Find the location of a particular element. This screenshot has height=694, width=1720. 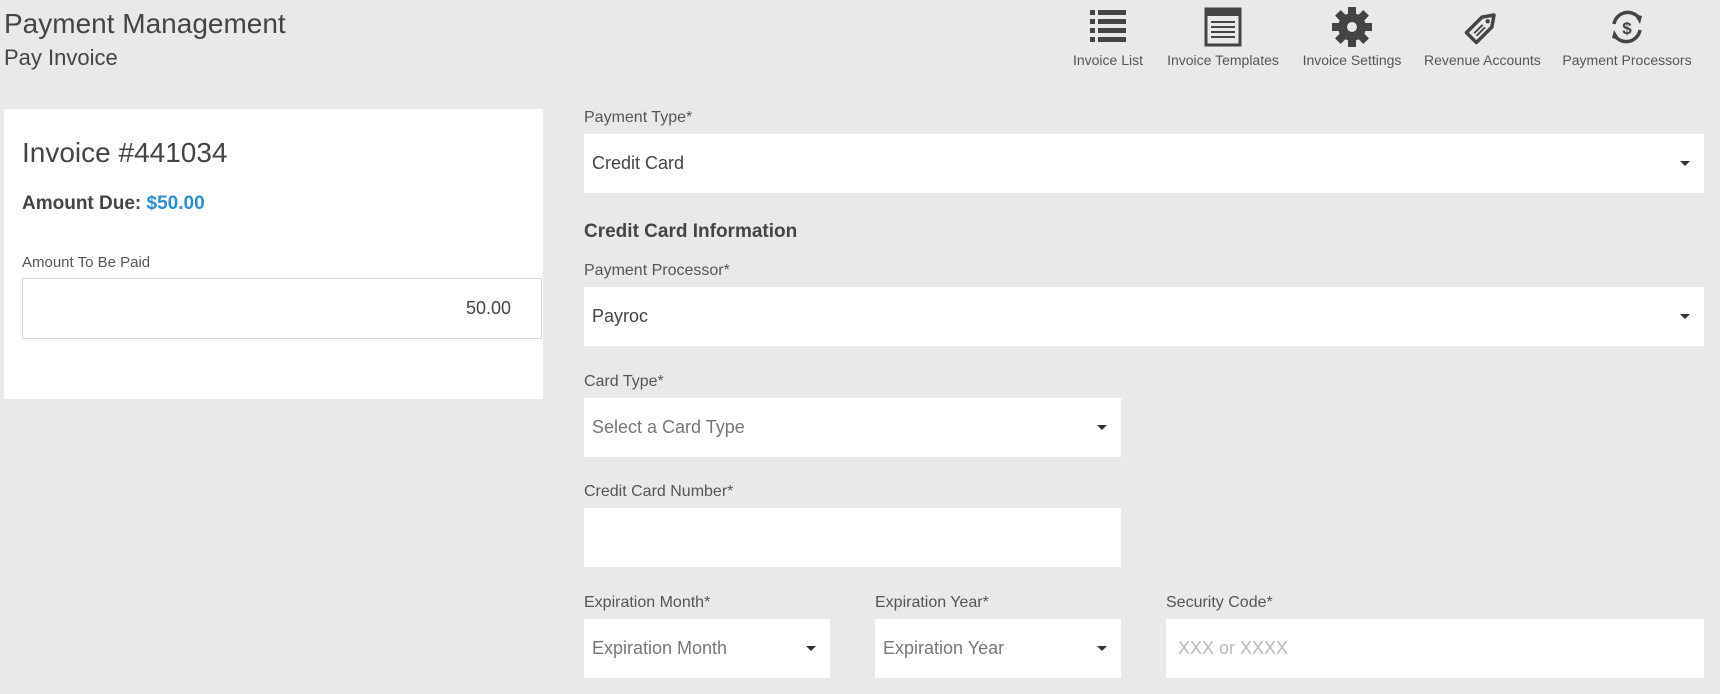

amount-due-label: Amount Due: is located at coordinates (82, 203).